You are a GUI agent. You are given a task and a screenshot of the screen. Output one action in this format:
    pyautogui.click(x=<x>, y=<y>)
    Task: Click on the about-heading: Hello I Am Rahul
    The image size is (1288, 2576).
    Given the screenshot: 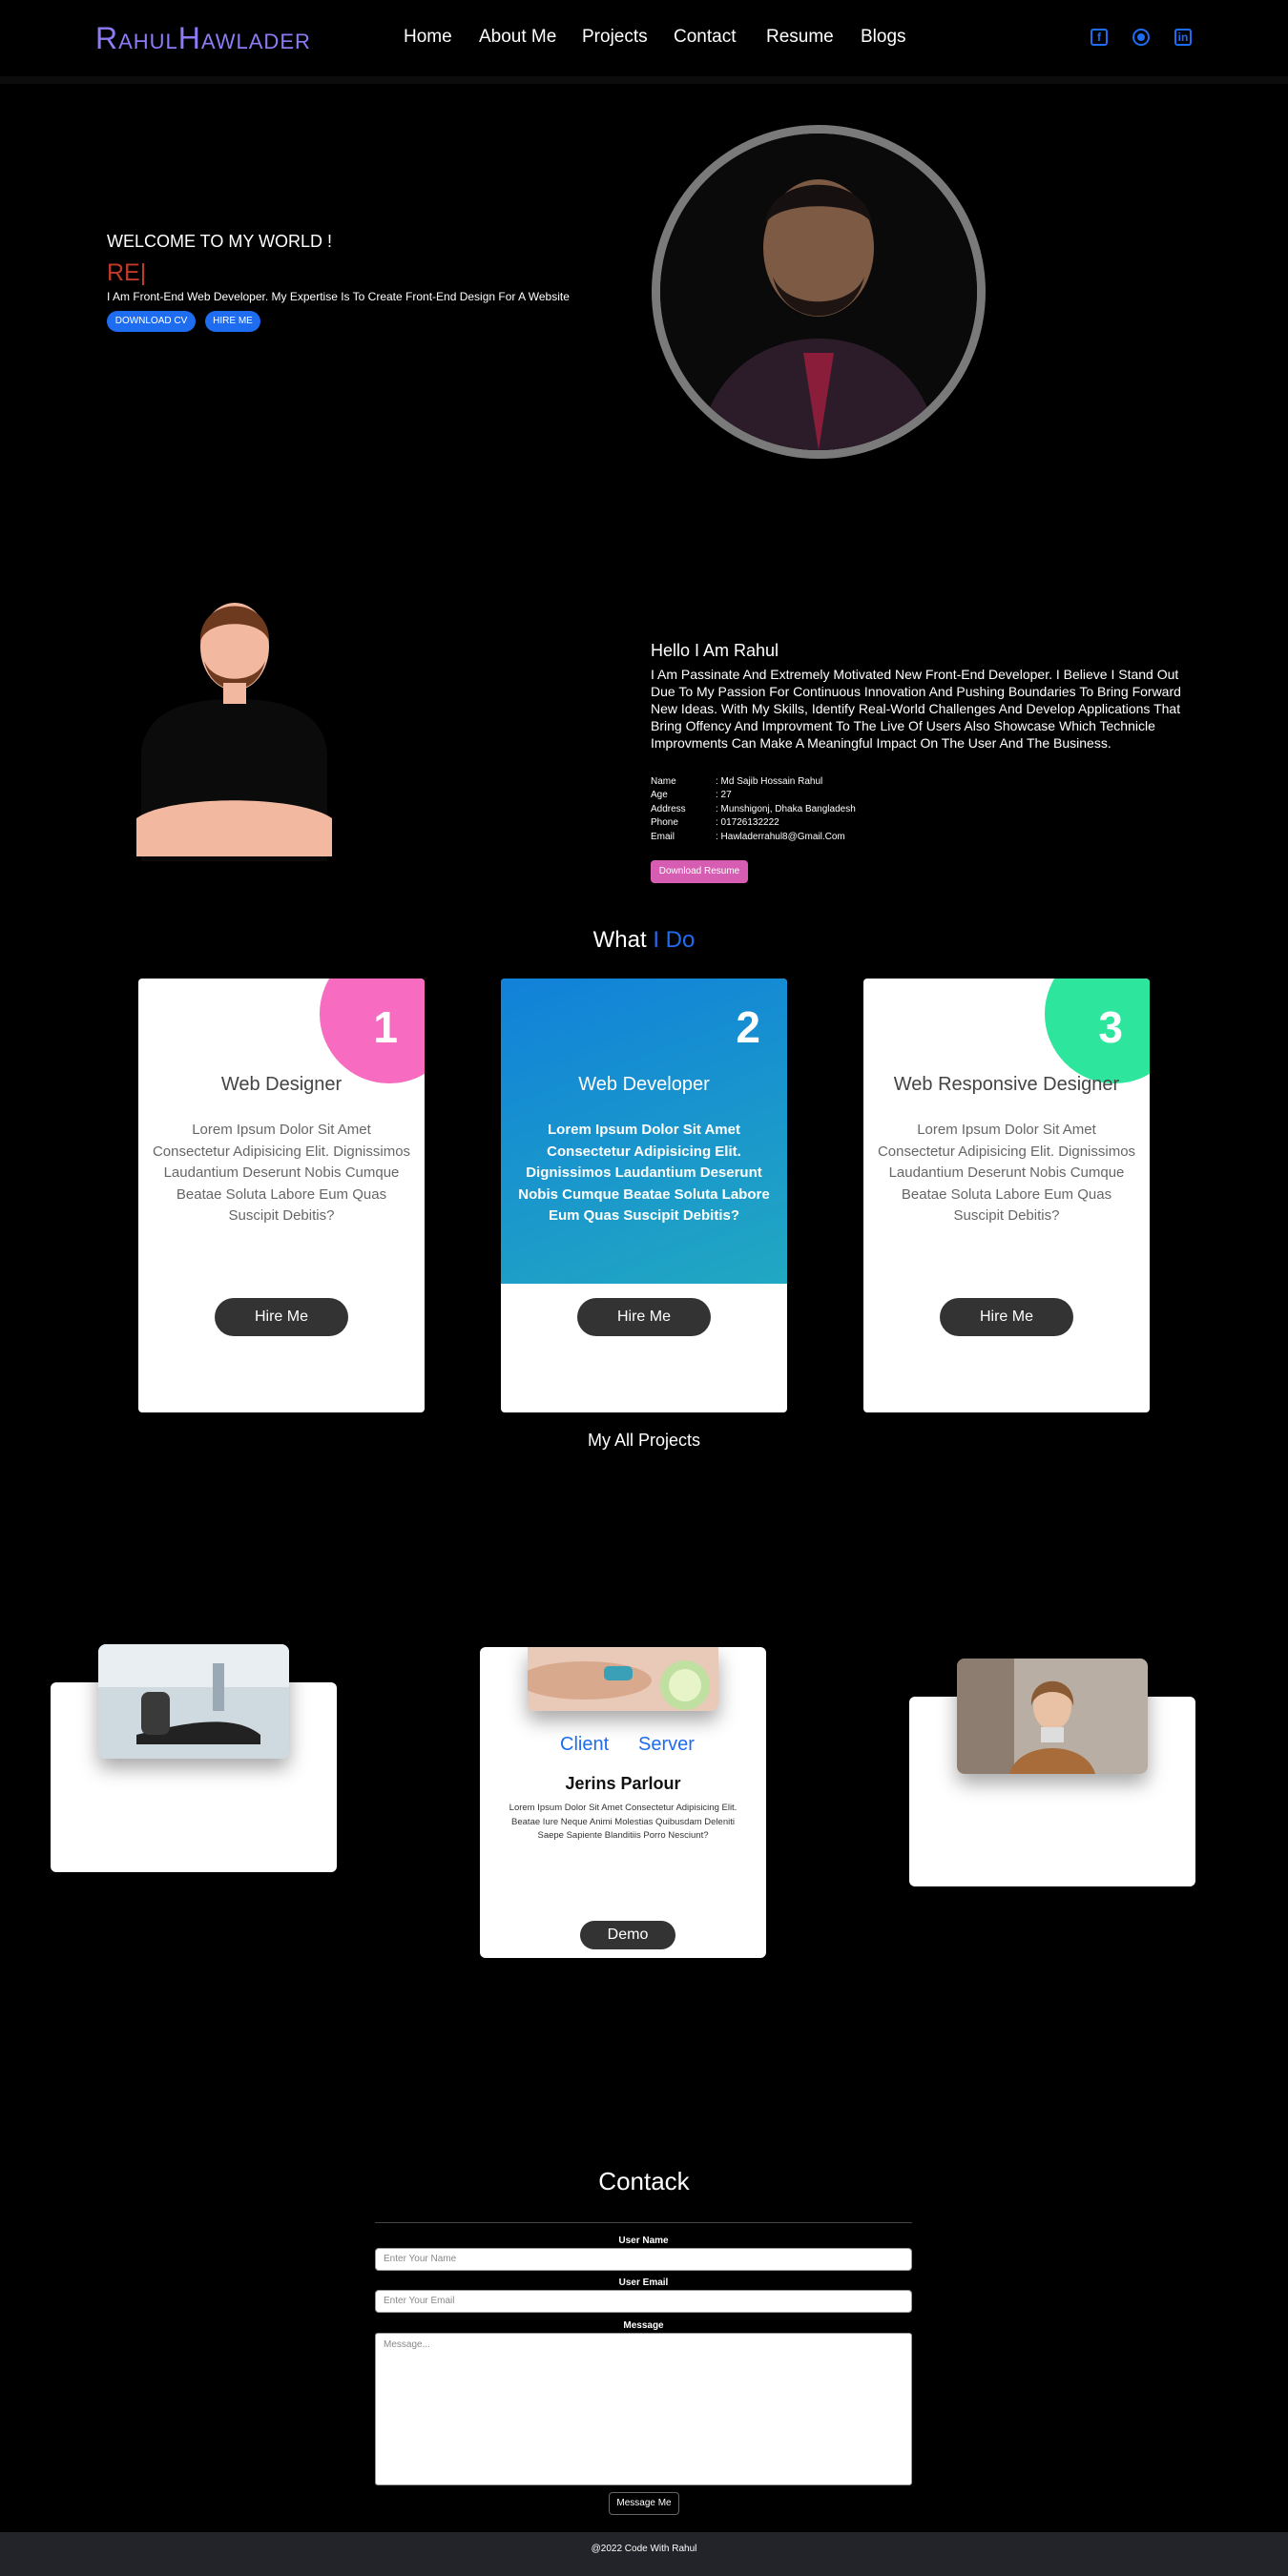 What is the action you would take?
    pyautogui.click(x=715, y=650)
    